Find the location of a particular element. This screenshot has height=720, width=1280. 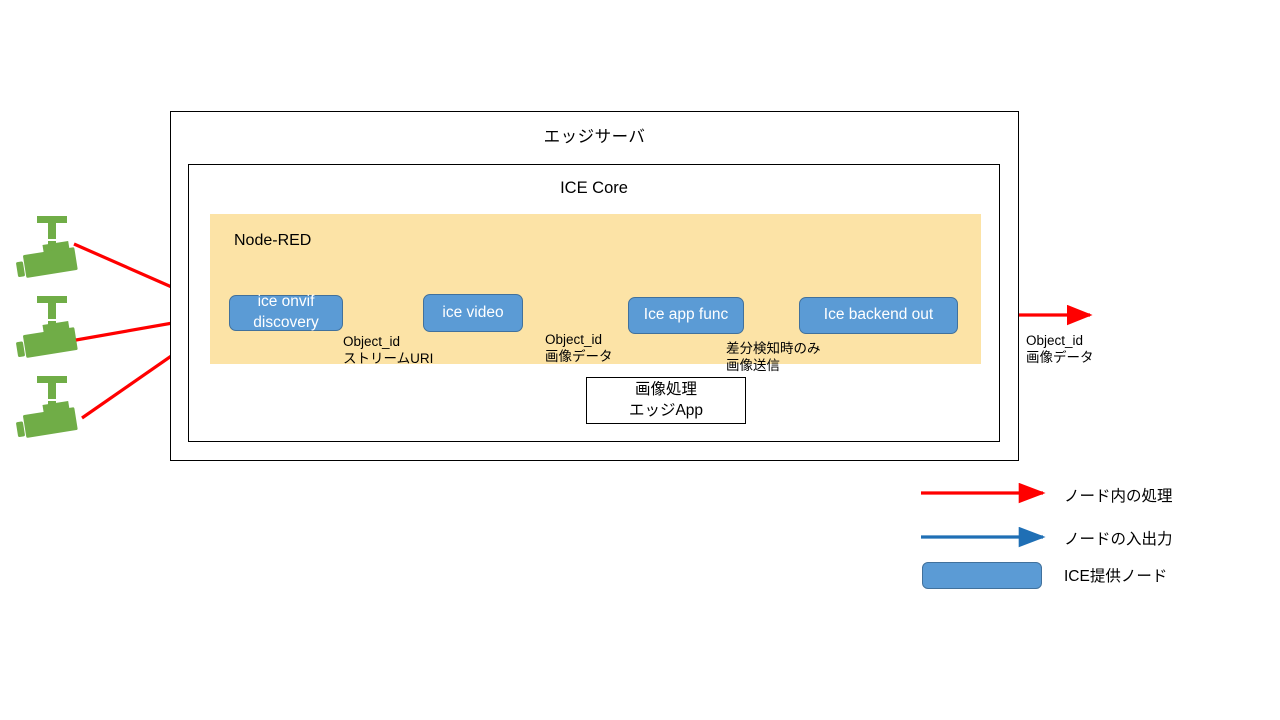

legend-swatch-ice-node is located at coordinates (982, 575).